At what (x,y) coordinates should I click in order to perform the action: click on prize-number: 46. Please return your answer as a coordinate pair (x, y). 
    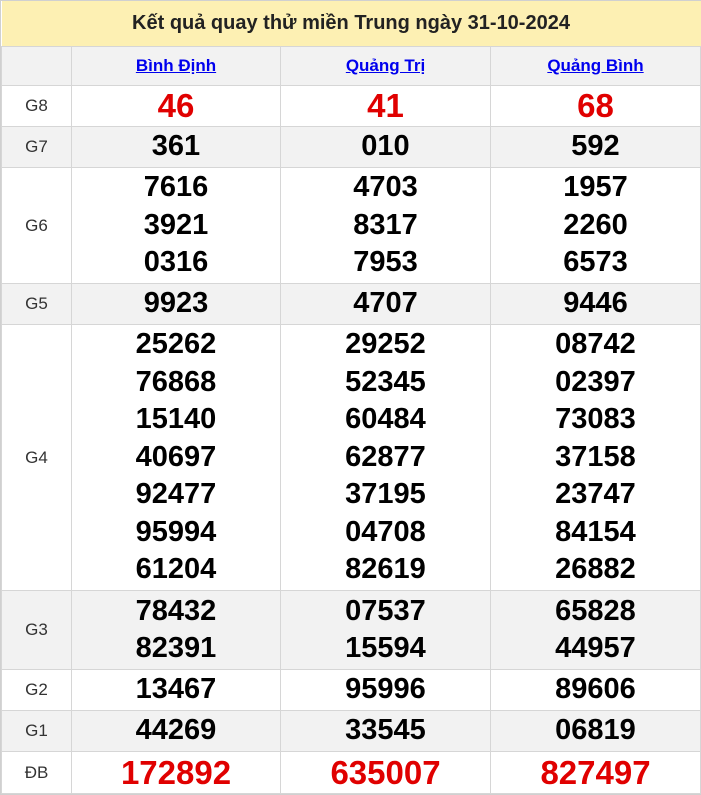
    Looking at the image, I should click on (176, 106).